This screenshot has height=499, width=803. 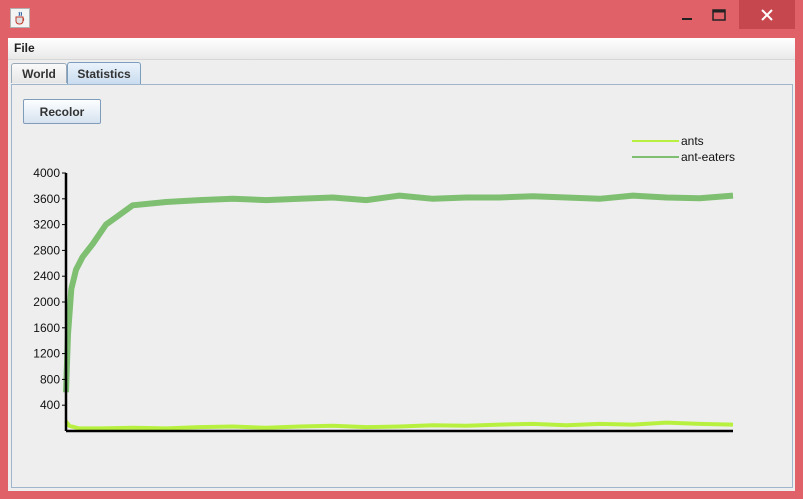 I want to click on y-tick-label: 3200, so click(x=46, y=225).